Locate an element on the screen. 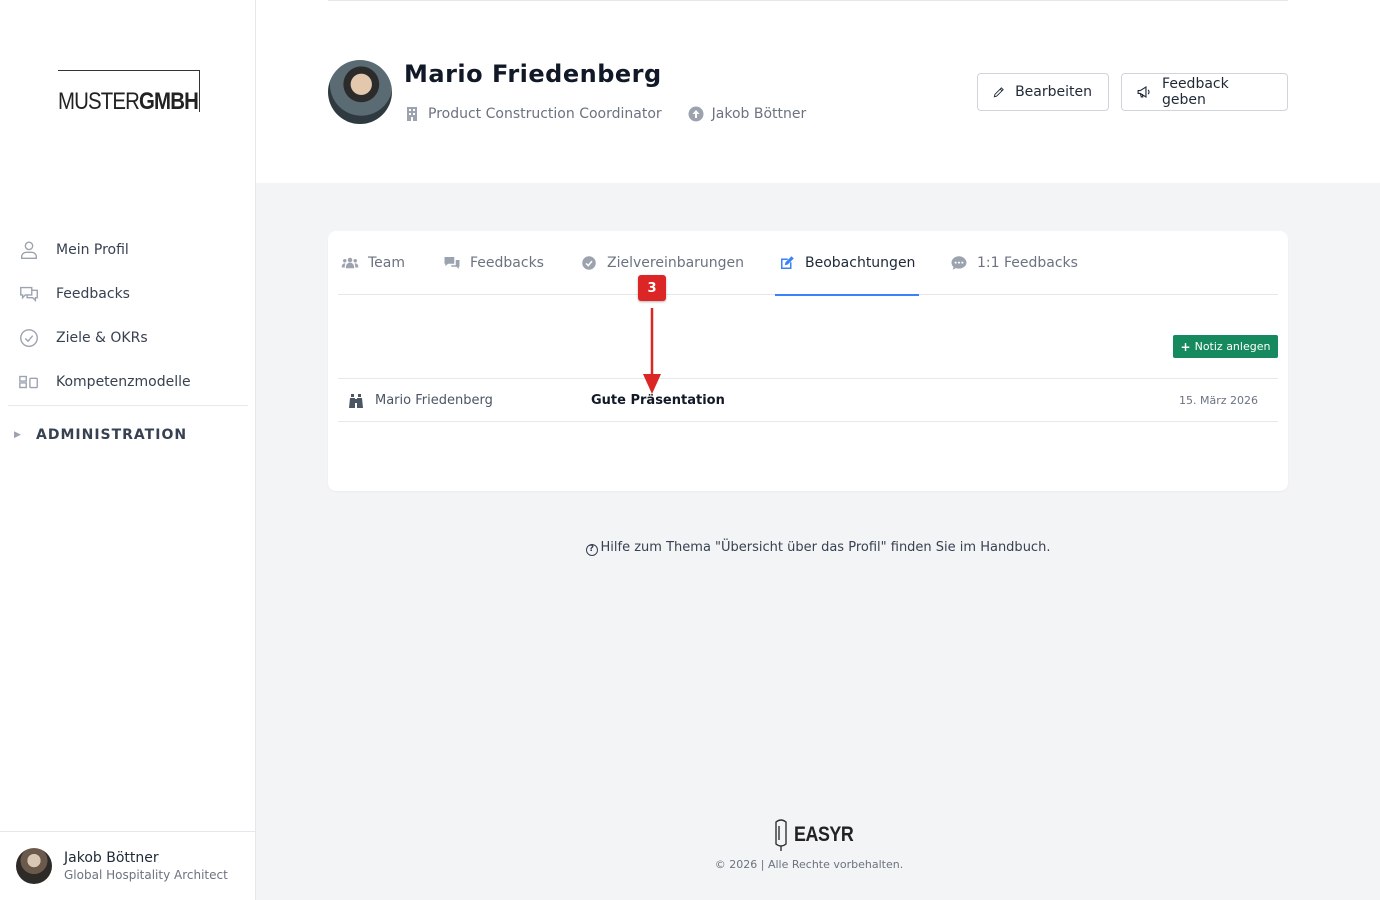 The height and width of the screenshot is (900, 1380). question-circle-icon: ? is located at coordinates (591, 550).